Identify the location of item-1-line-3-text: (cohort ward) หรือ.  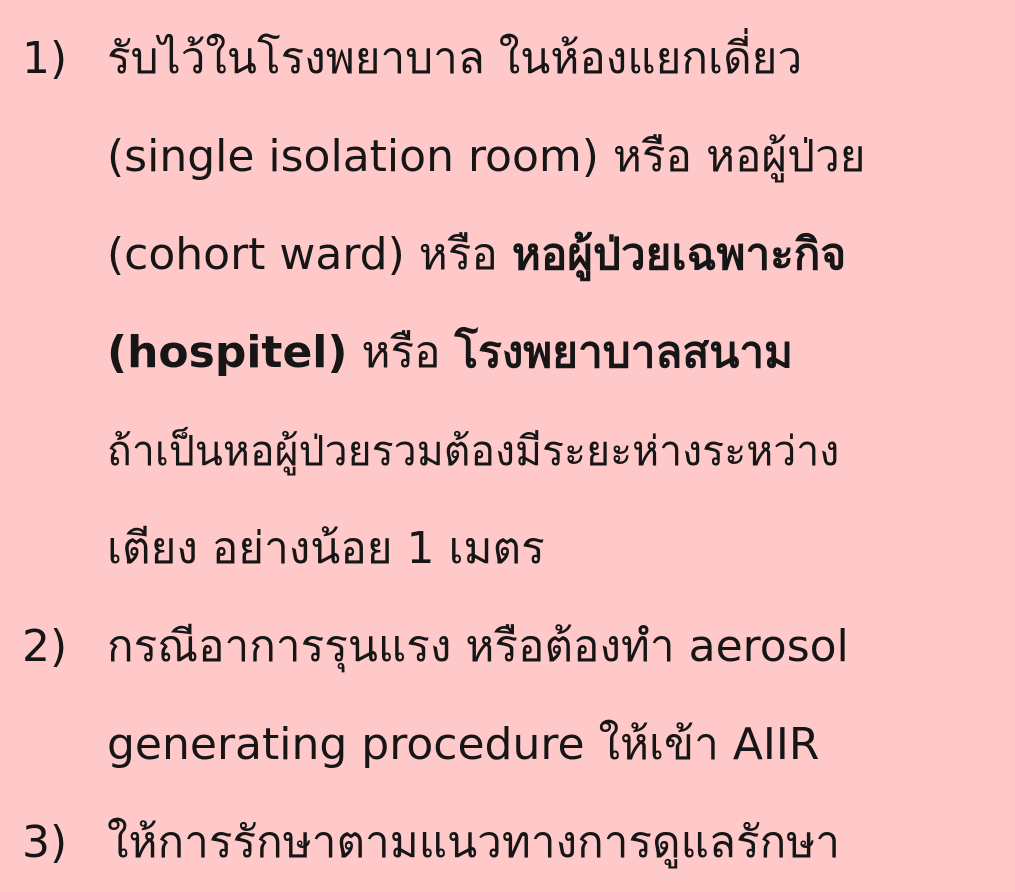
(309, 254).